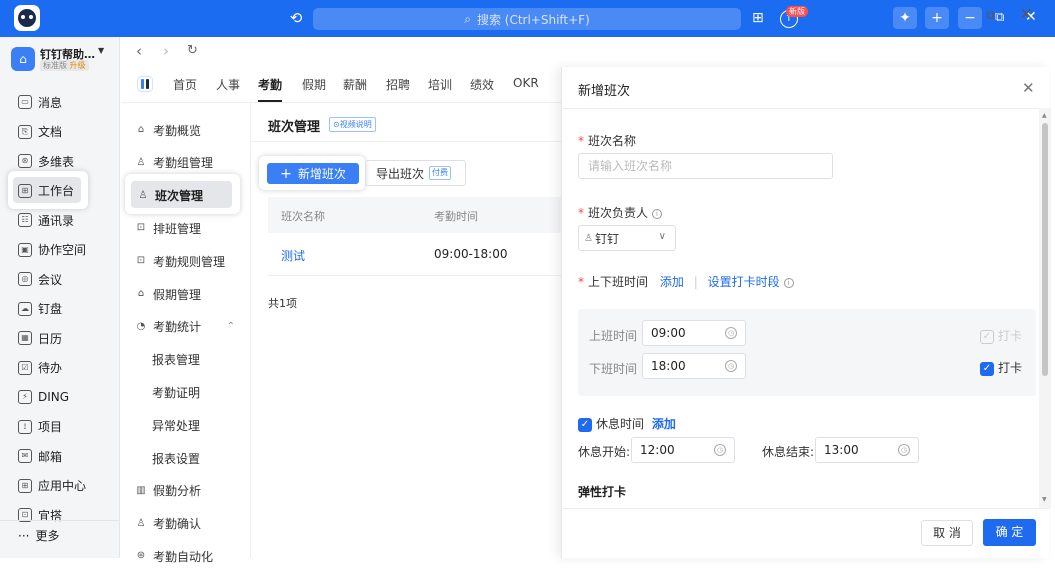  I want to click on on-duty-clock-checkbox: ✓ 打卡, so click(1001, 335).